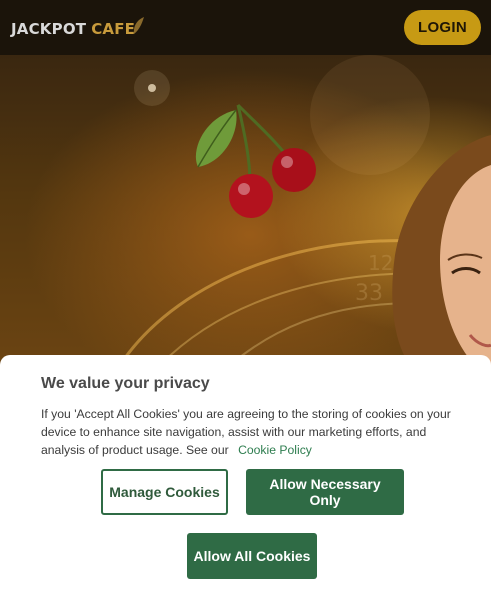 The height and width of the screenshot is (597, 491). I want to click on cherries-illustration, so click(255, 160).